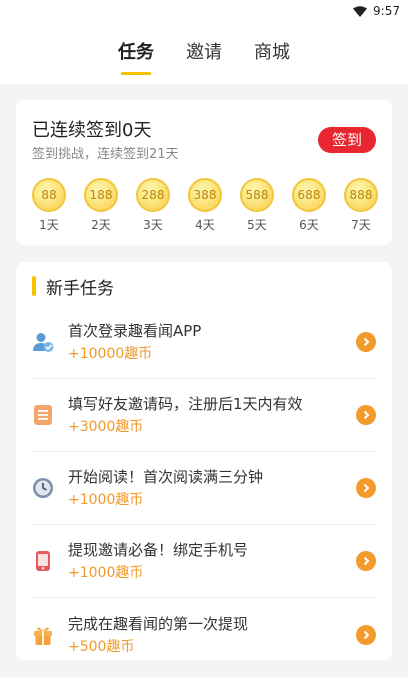 This screenshot has width=408, height=677. What do you see at coordinates (105, 154) in the screenshot?
I see `checkin-subtitle: 签到挑战，连续签到21天` at bounding box center [105, 154].